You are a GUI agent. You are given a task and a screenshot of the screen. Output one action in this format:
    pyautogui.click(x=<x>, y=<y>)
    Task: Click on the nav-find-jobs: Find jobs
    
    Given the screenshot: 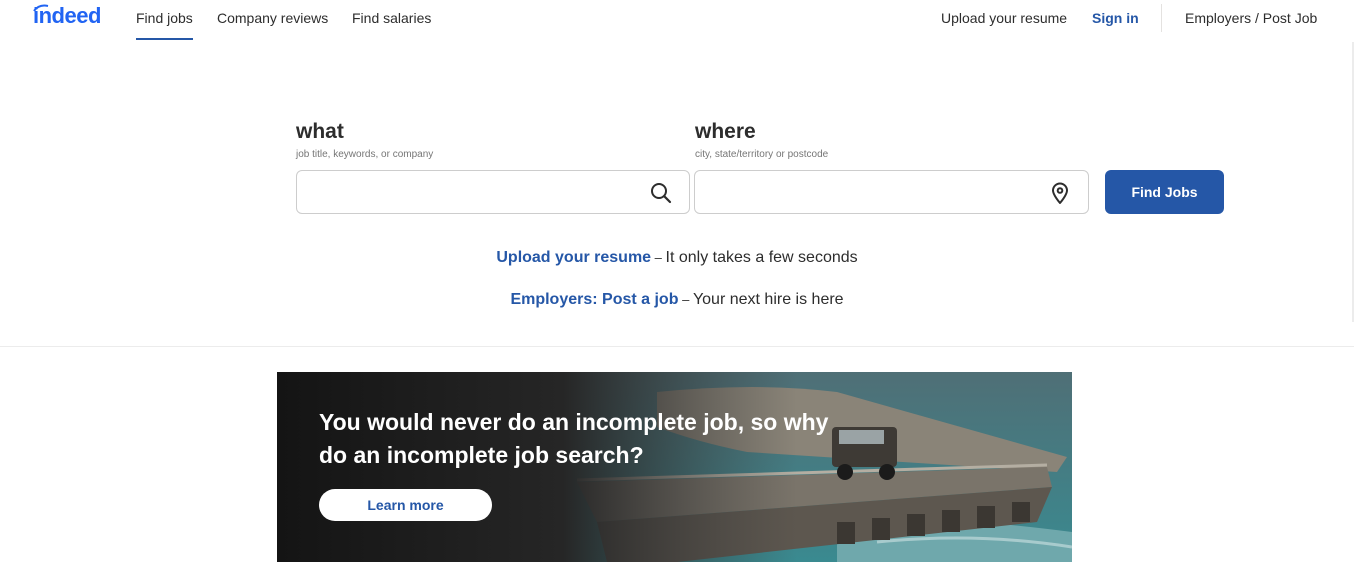 What is the action you would take?
    pyautogui.click(x=164, y=18)
    